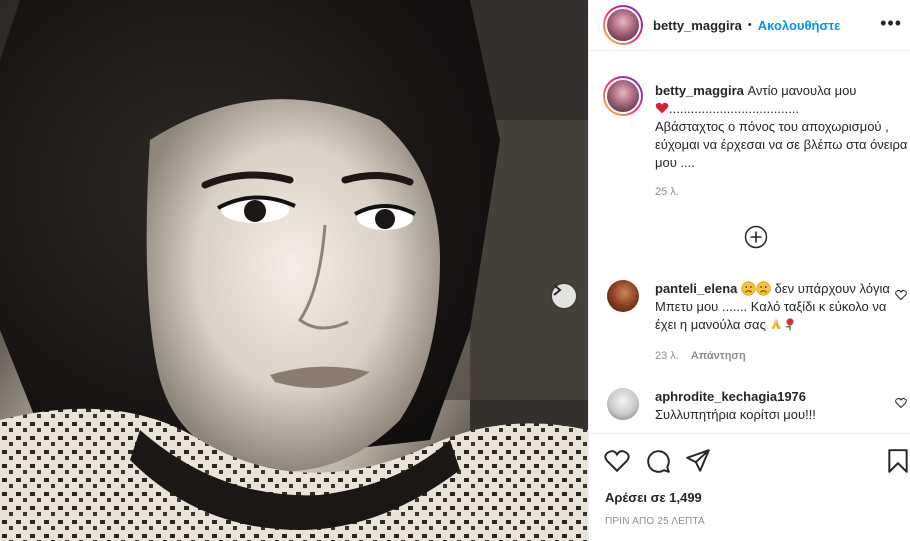 This screenshot has height=541, width=910. I want to click on comment-body: Συλλυπητήρια κορίτσι μου!!!, so click(735, 414).